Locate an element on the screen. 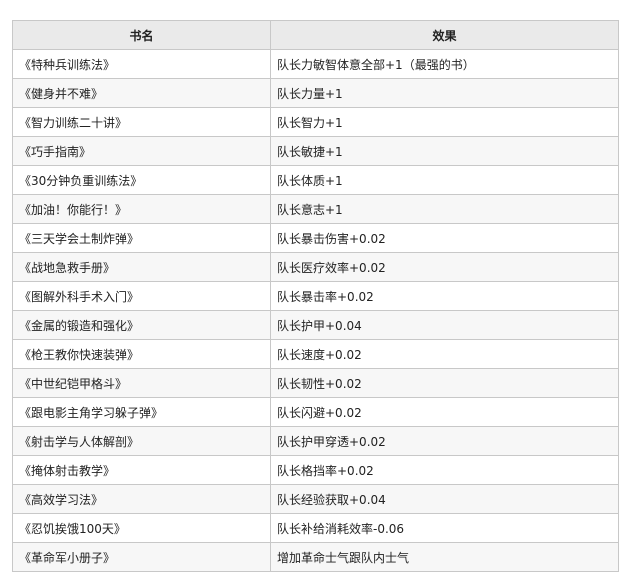 This screenshot has width=641, height=585. effect-cell: 队长补给消耗效率-0.06 is located at coordinates (444, 528).